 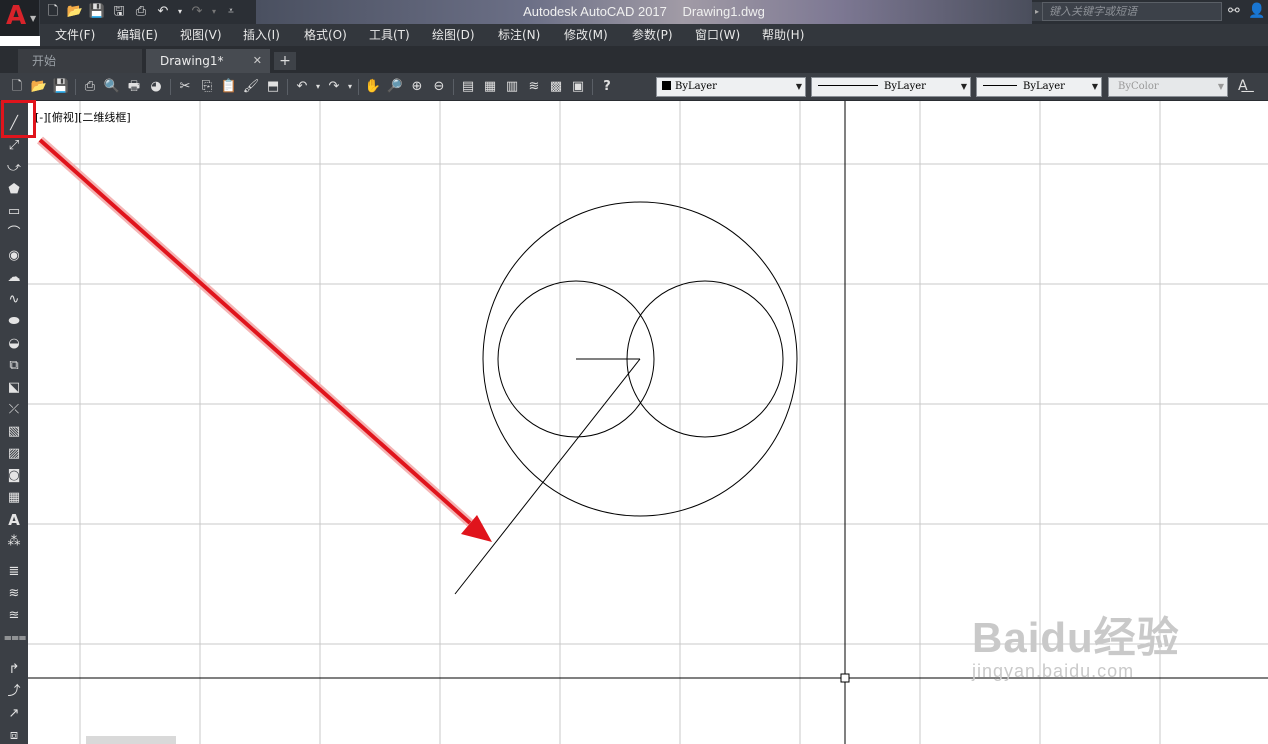 I want to click on paste-icon: 📋, so click(x=229, y=87).